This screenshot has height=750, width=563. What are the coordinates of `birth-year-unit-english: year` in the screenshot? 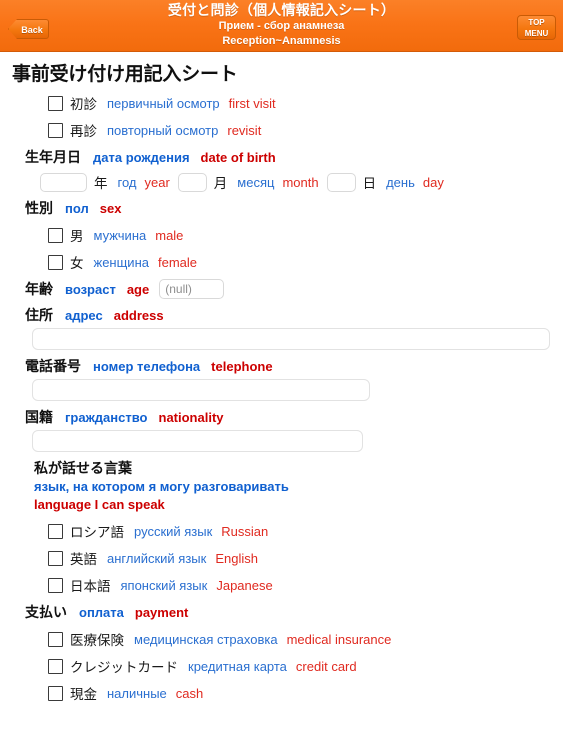 It's located at (157, 182).